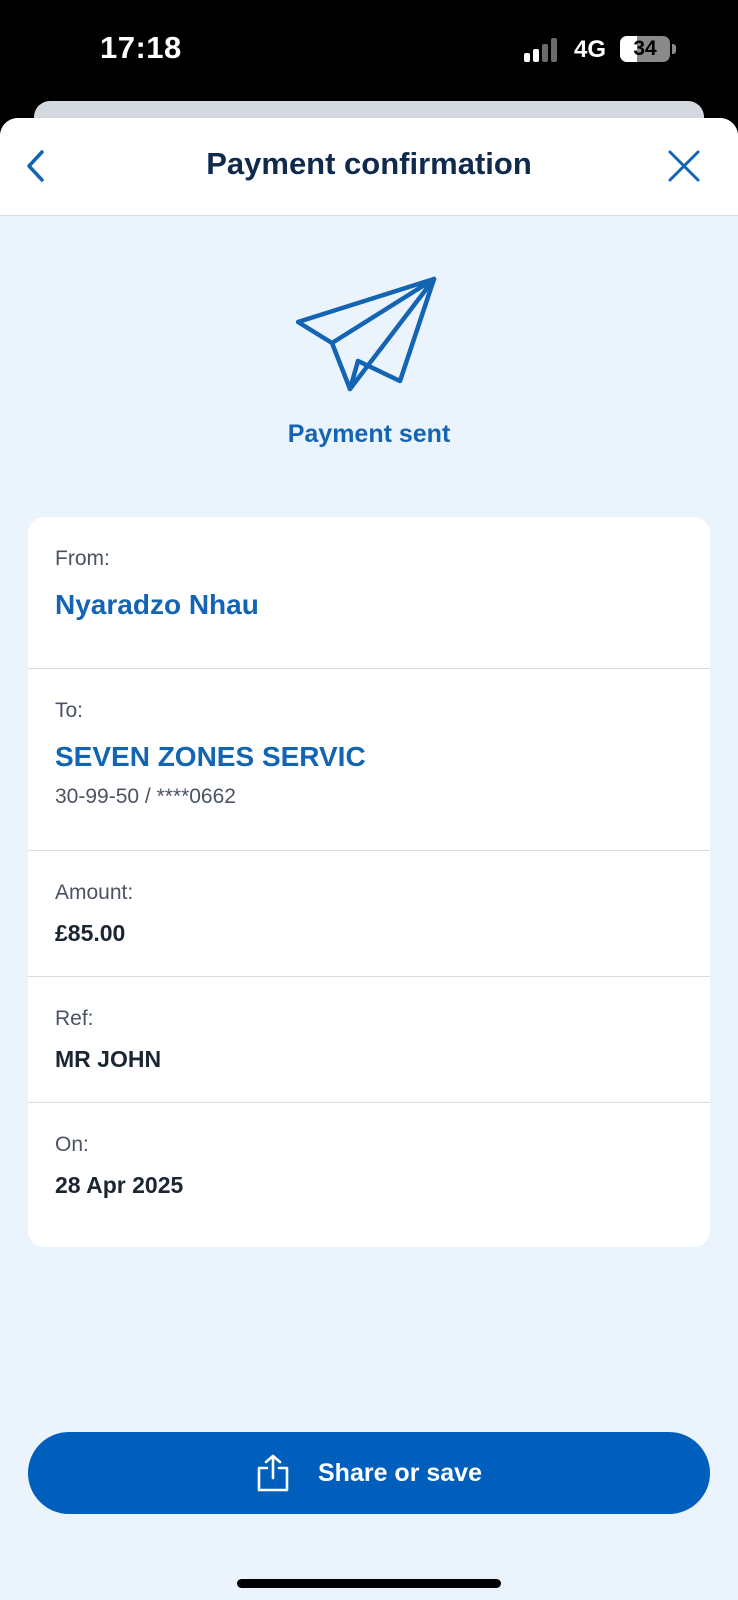 The image size is (738, 1600). I want to click on to-value: SEVEN ZONES SERVIC, so click(210, 756).